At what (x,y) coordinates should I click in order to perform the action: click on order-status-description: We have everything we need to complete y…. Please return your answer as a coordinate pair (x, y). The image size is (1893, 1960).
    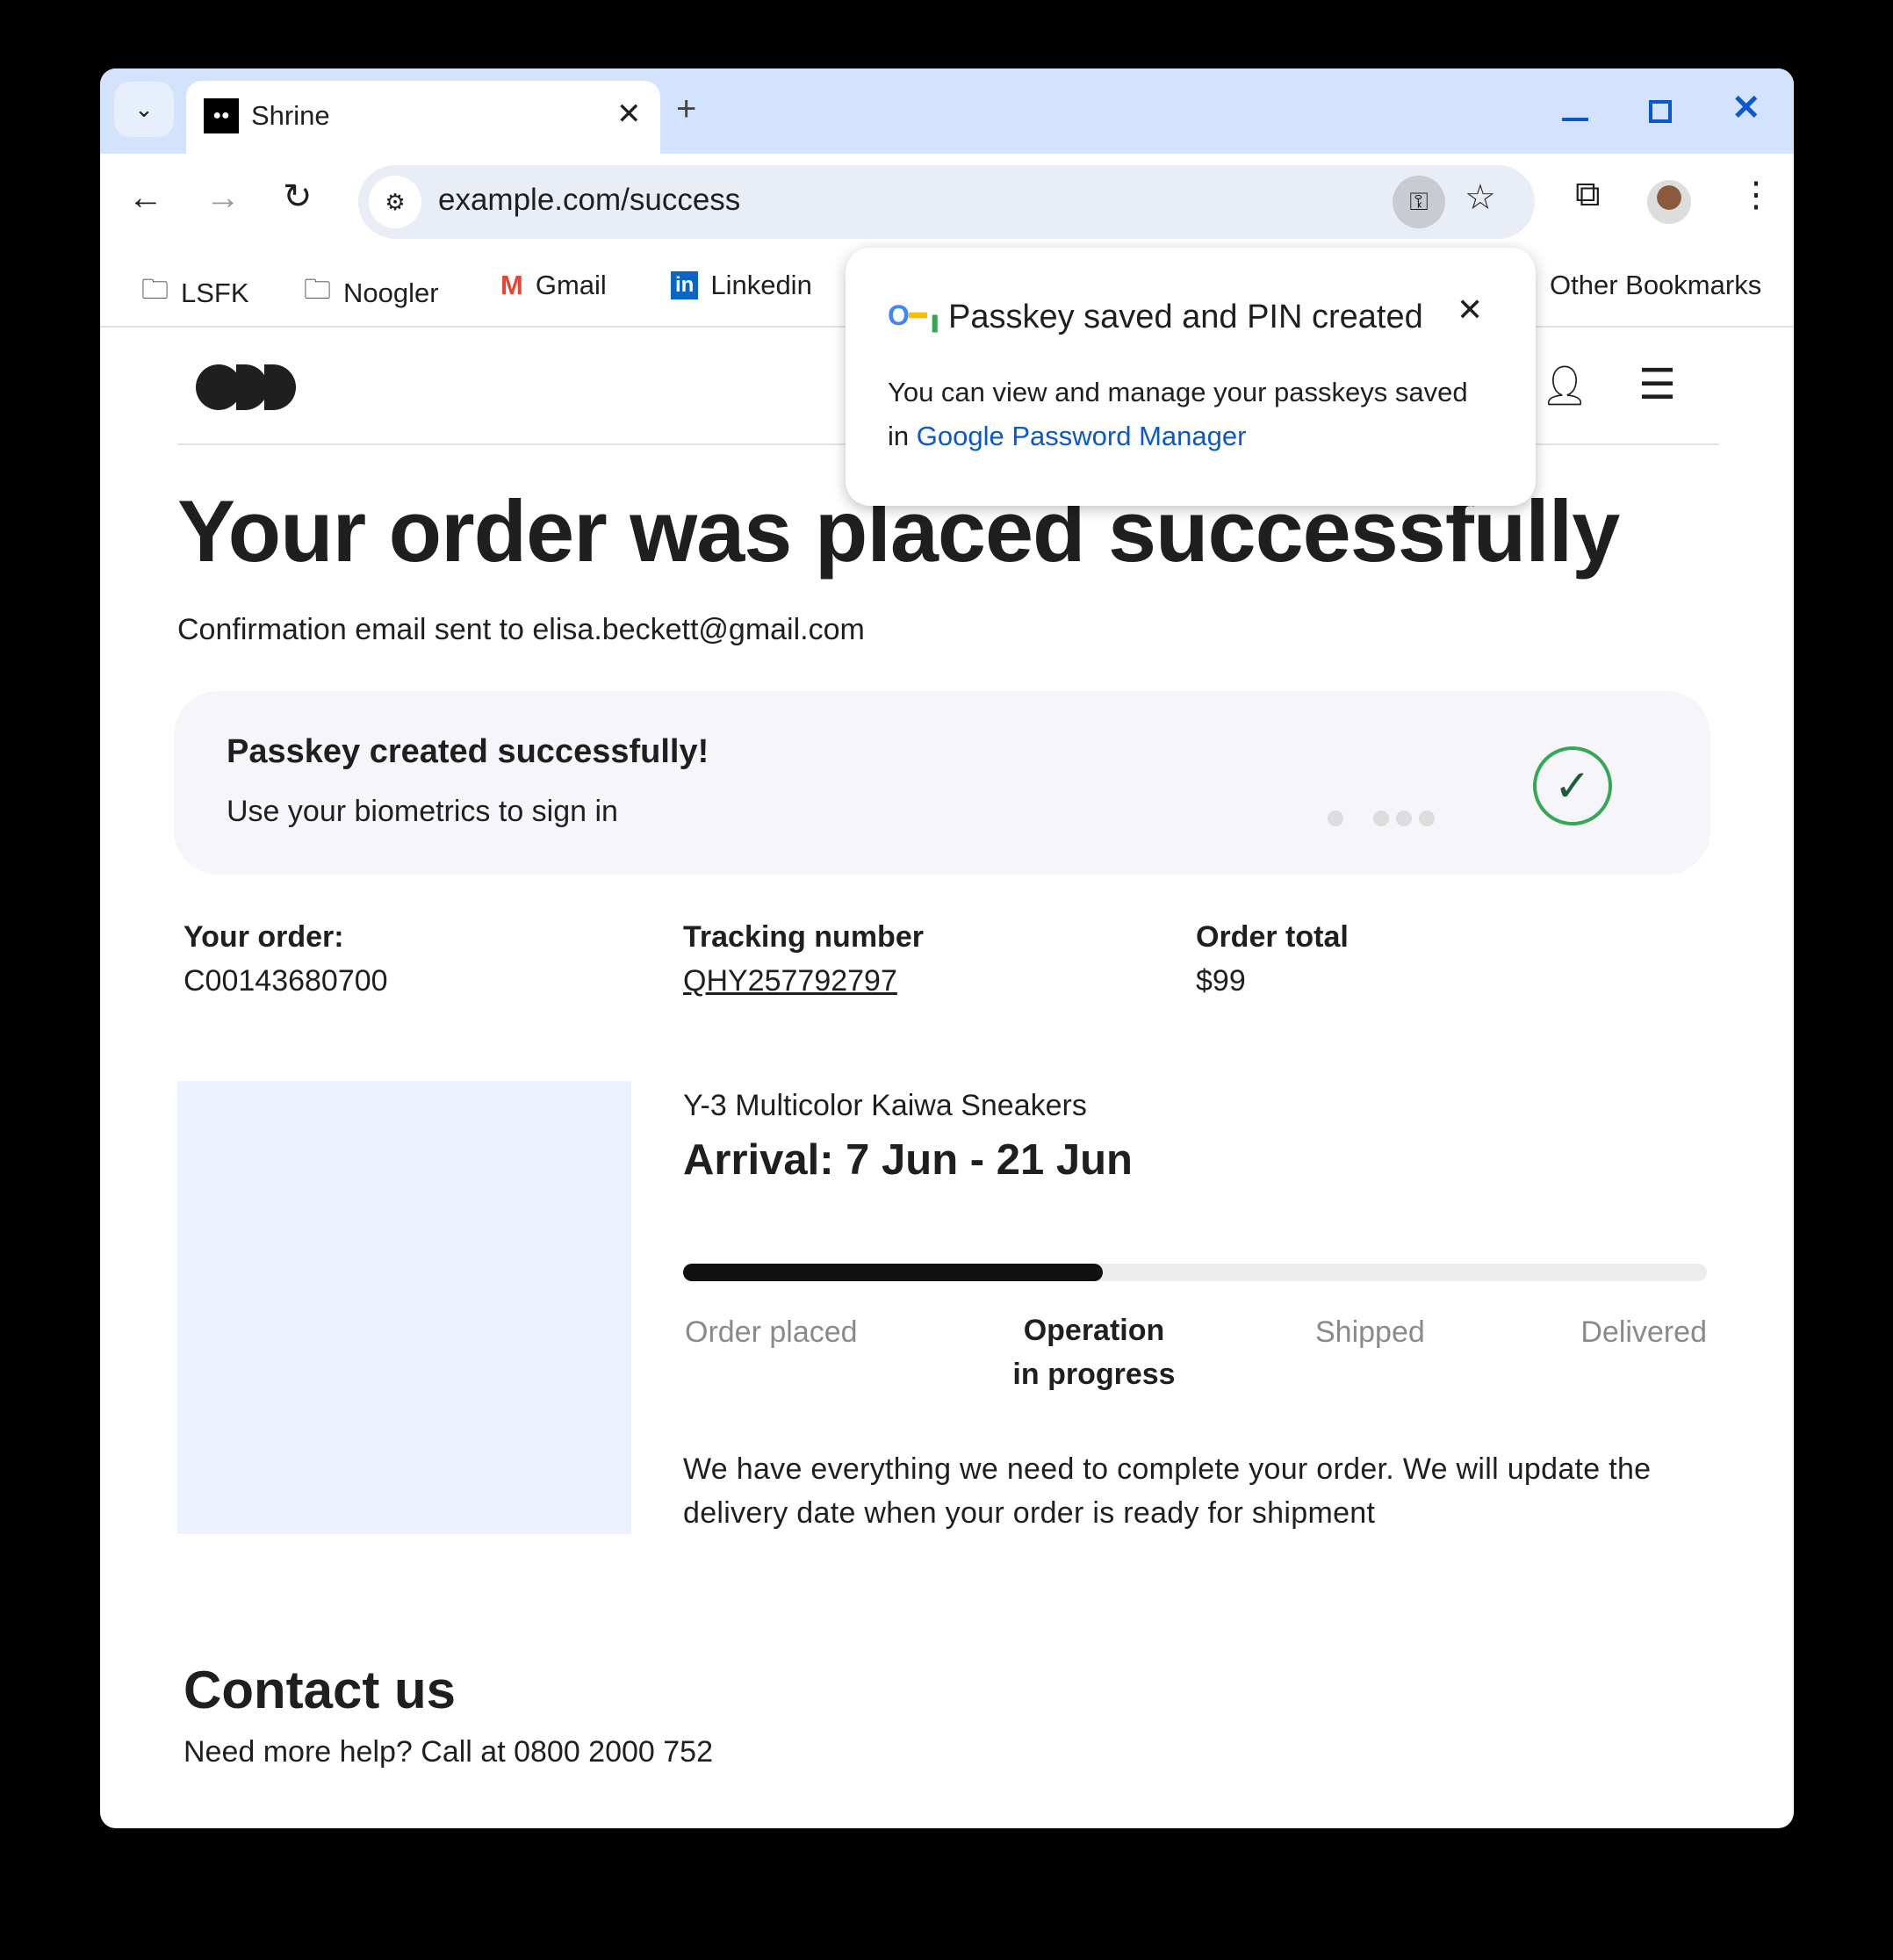
    Looking at the image, I should click on (1167, 1491).